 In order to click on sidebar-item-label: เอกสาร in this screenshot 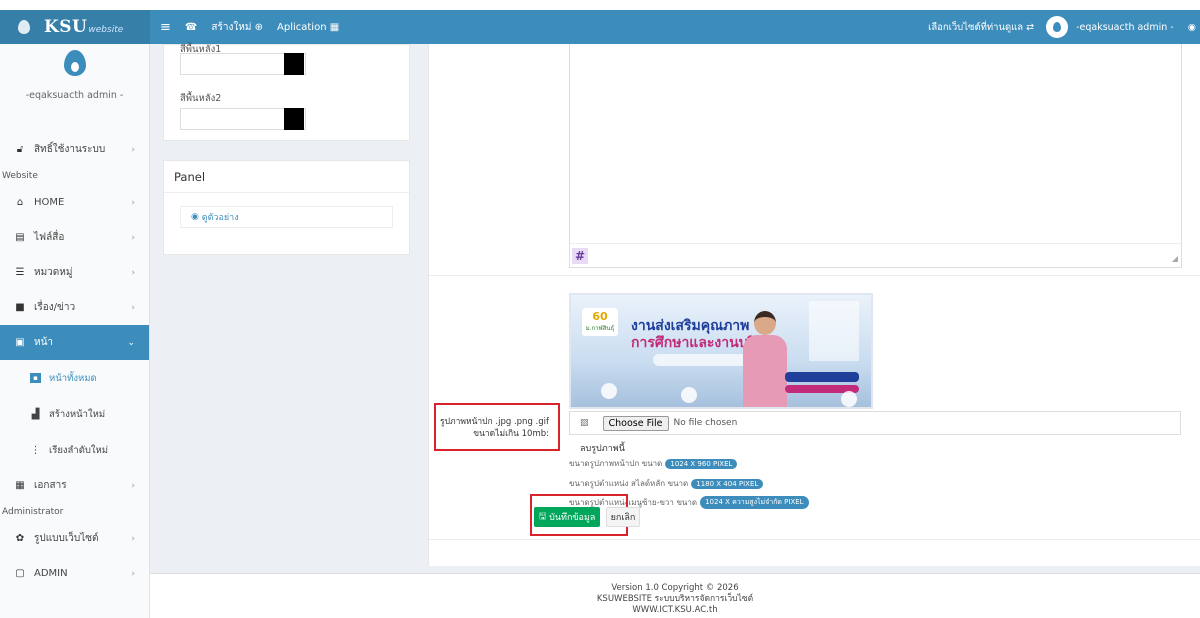, I will do `click(50, 485)`.